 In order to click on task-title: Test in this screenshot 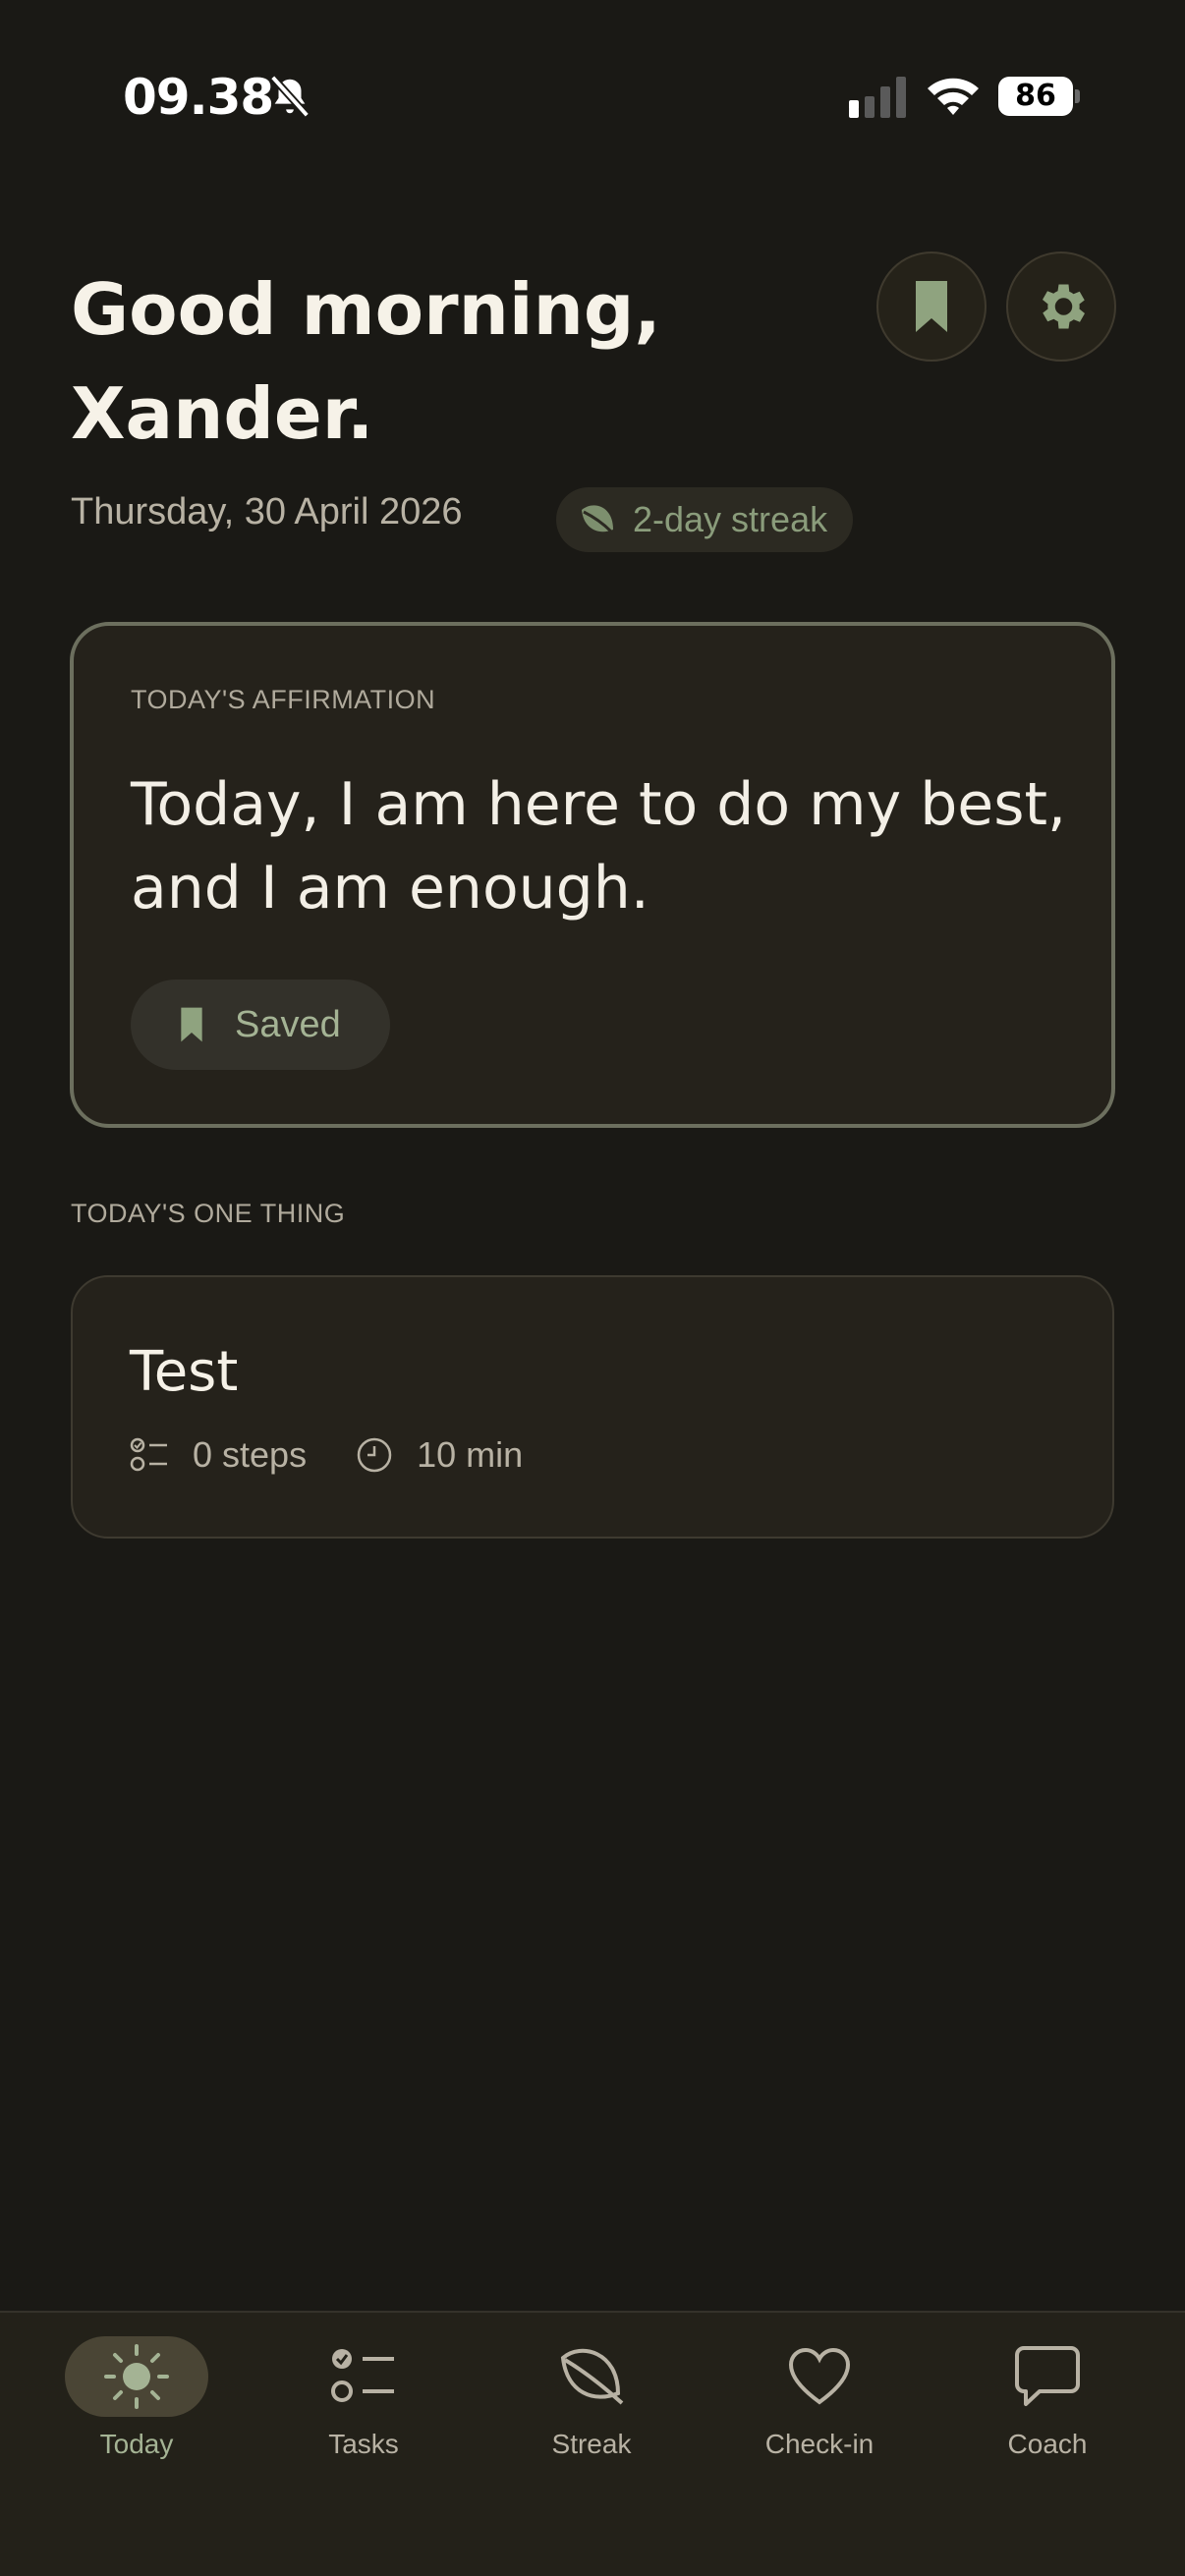, I will do `click(184, 1372)`.